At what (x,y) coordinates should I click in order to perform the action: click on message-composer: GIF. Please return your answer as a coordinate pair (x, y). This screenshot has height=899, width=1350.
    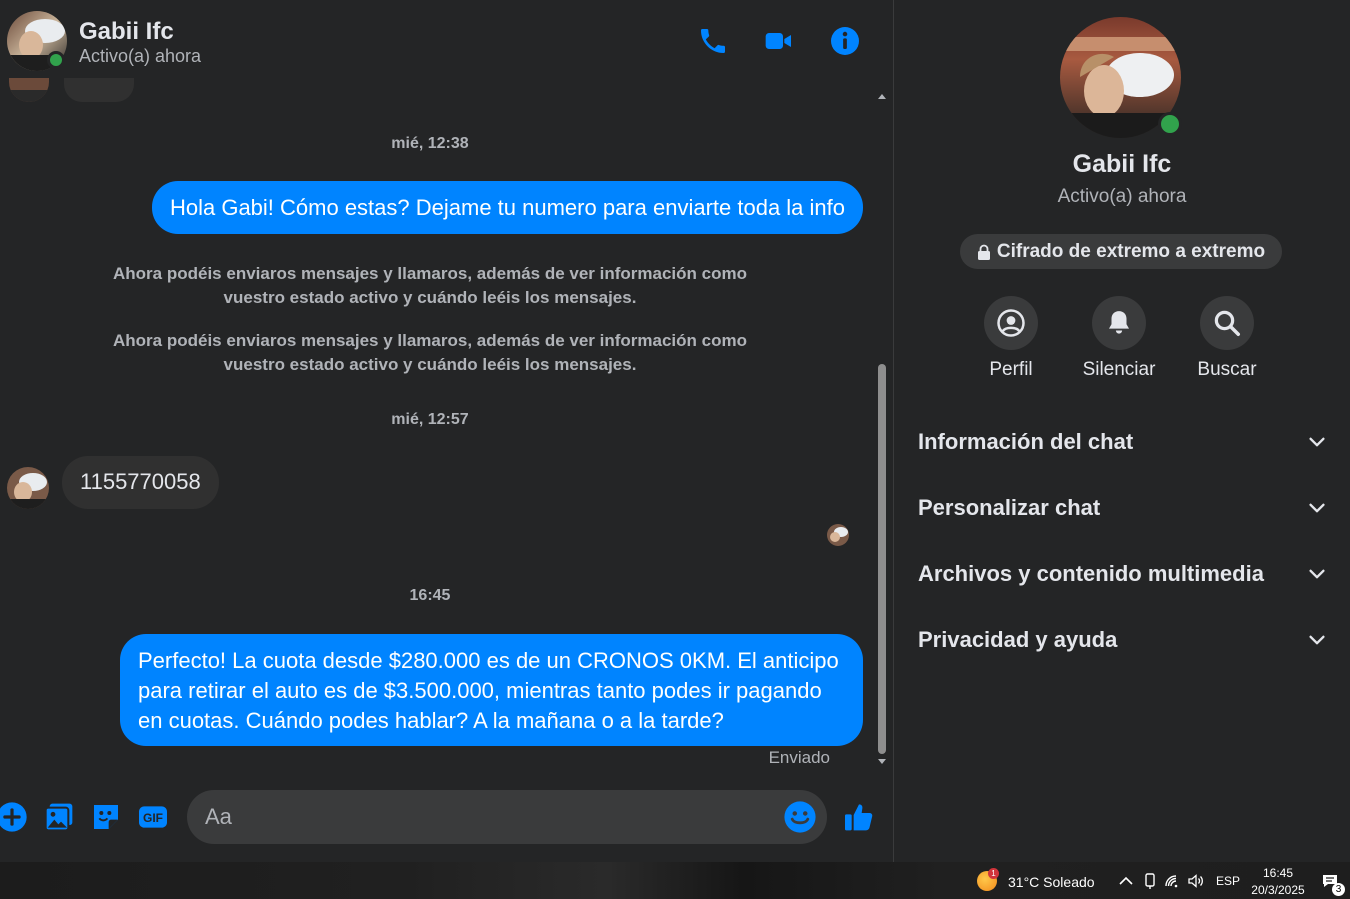
    Looking at the image, I should click on (446, 819).